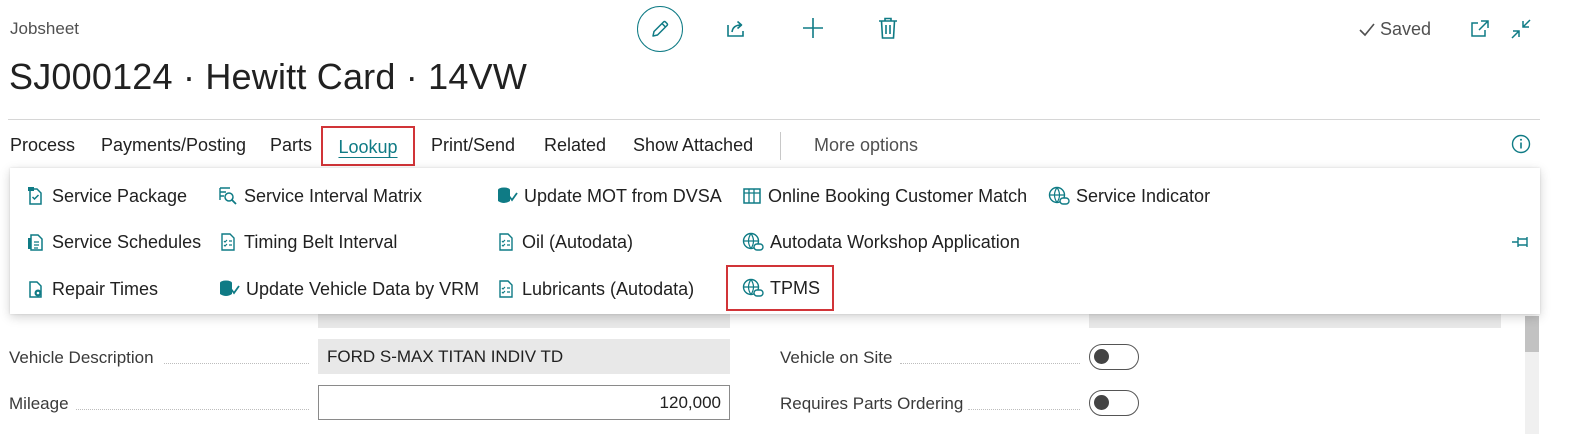 The height and width of the screenshot is (434, 1592). I want to click on menu-item-lubricants-autodata: Lubricants (Autodata), so click(595, 289).